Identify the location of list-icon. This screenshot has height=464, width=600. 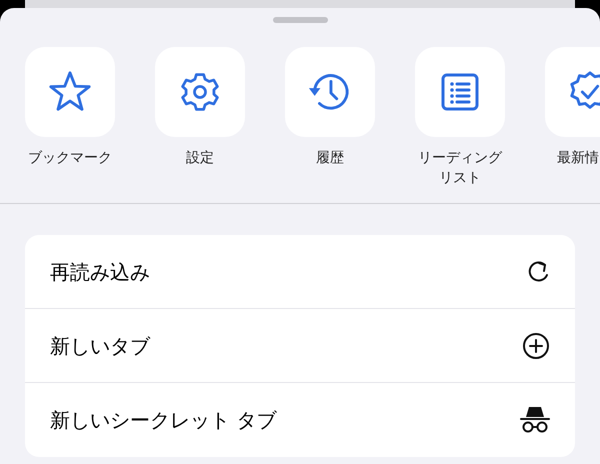
(460, 92).